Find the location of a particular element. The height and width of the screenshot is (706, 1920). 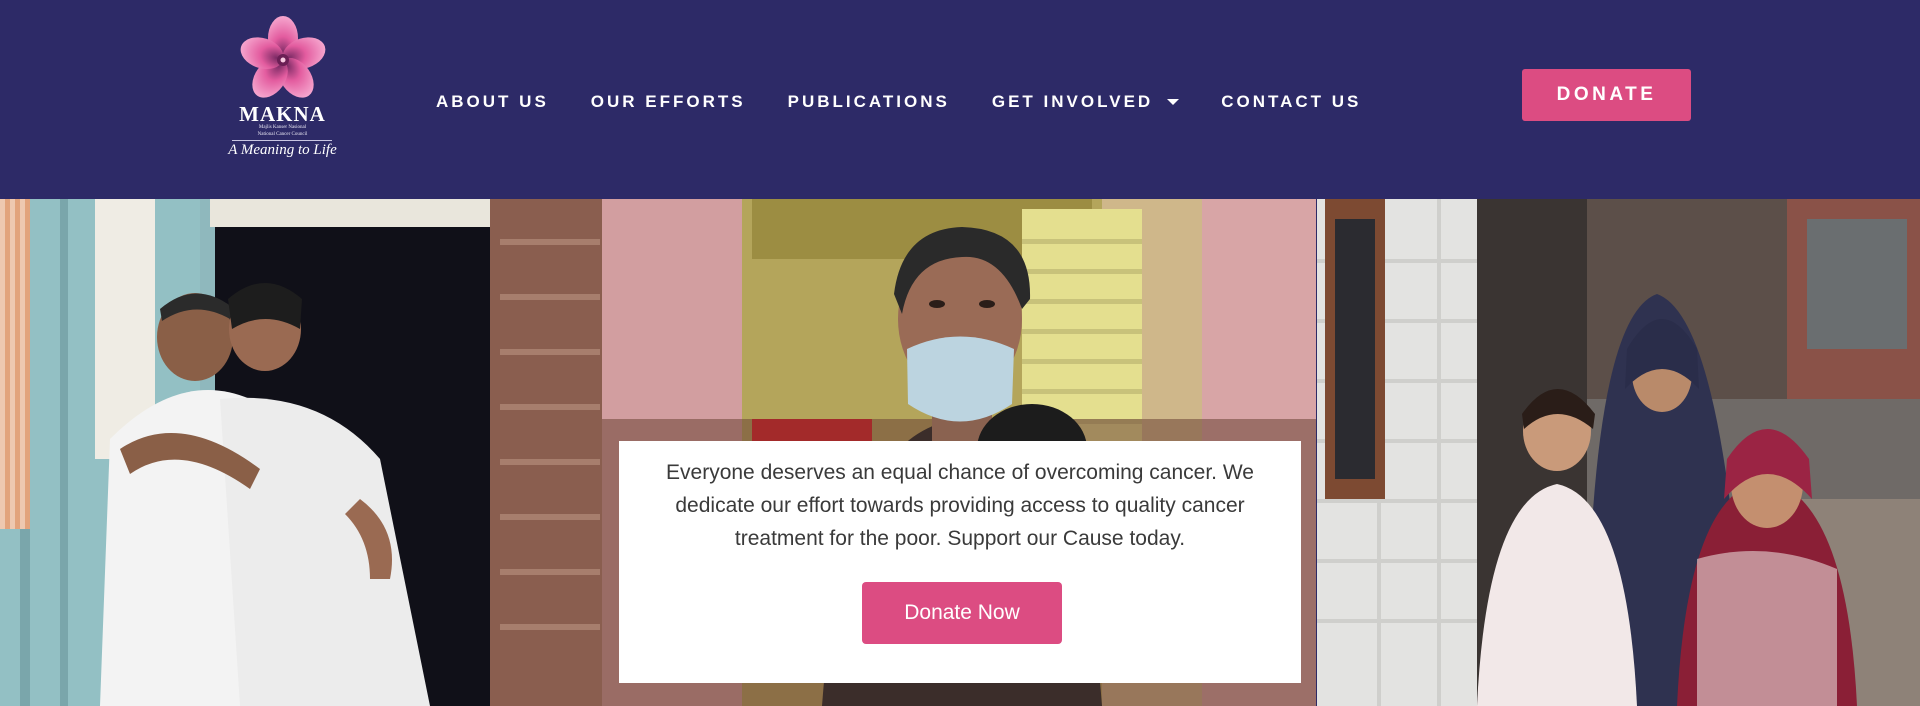

donate-now-button: Donate Now is located at coordinates (962, 613).